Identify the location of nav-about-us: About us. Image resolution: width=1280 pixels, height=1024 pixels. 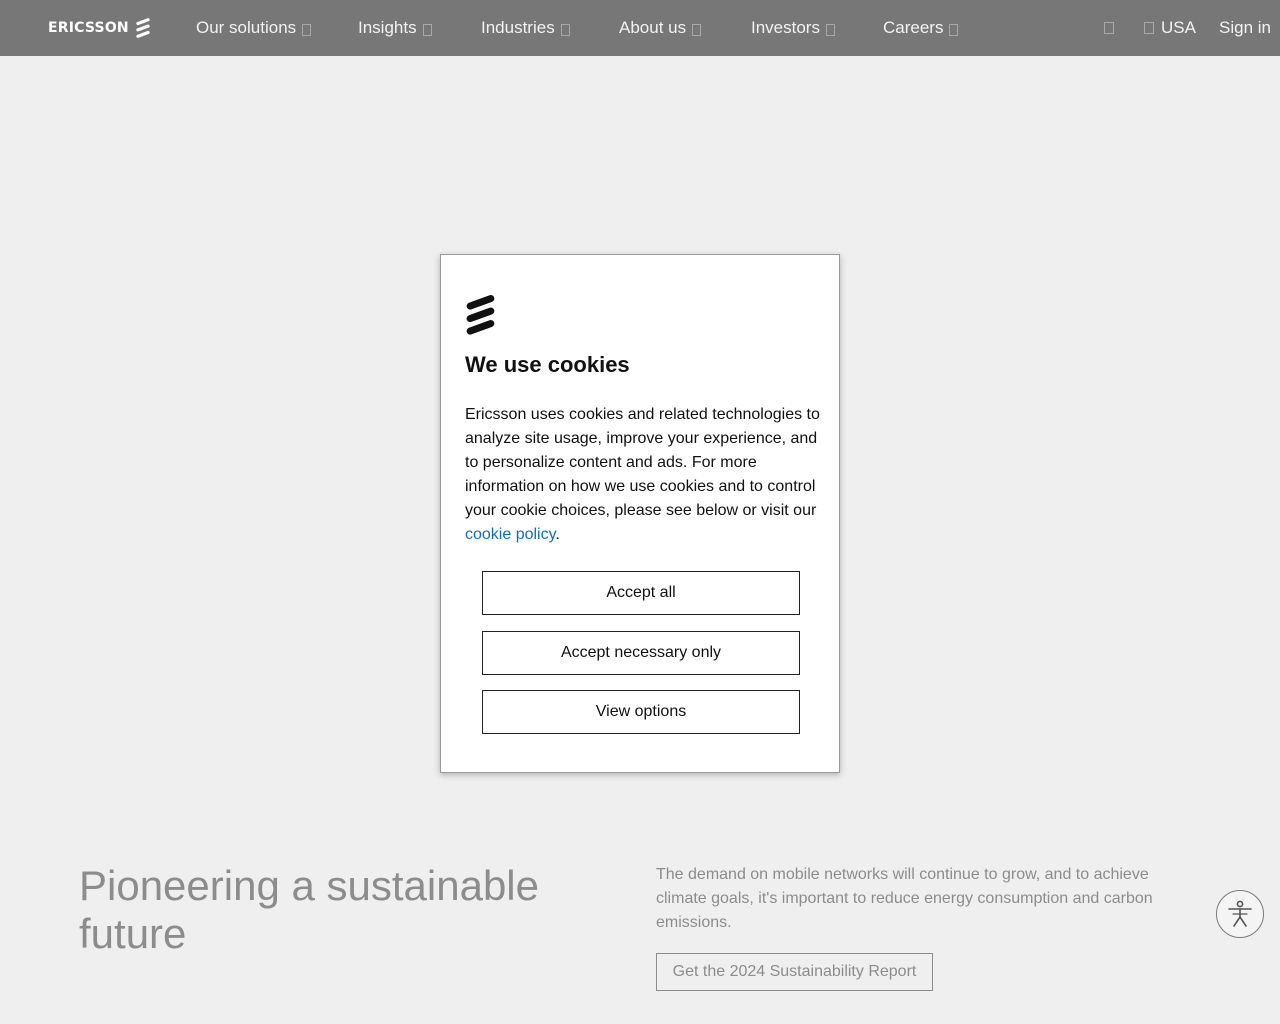
(660, 28).